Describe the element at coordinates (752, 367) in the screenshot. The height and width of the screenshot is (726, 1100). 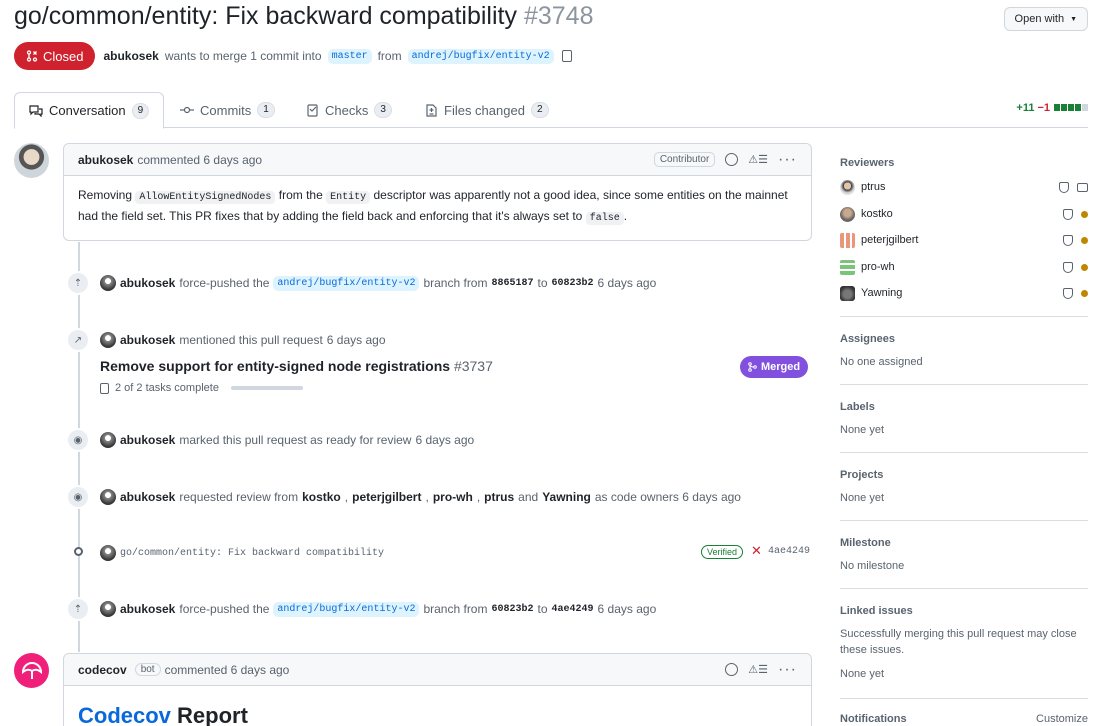
I see `git-merge-icon` at that location.